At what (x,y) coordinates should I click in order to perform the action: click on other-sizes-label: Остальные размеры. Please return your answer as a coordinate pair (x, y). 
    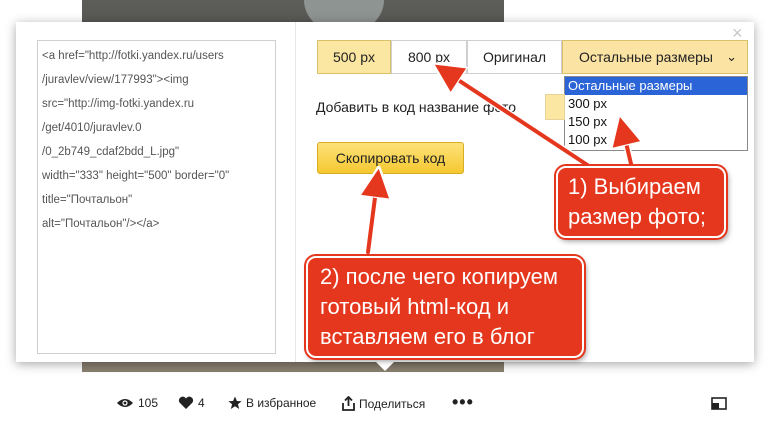
    Looking at the image, I should click on (646, 57).